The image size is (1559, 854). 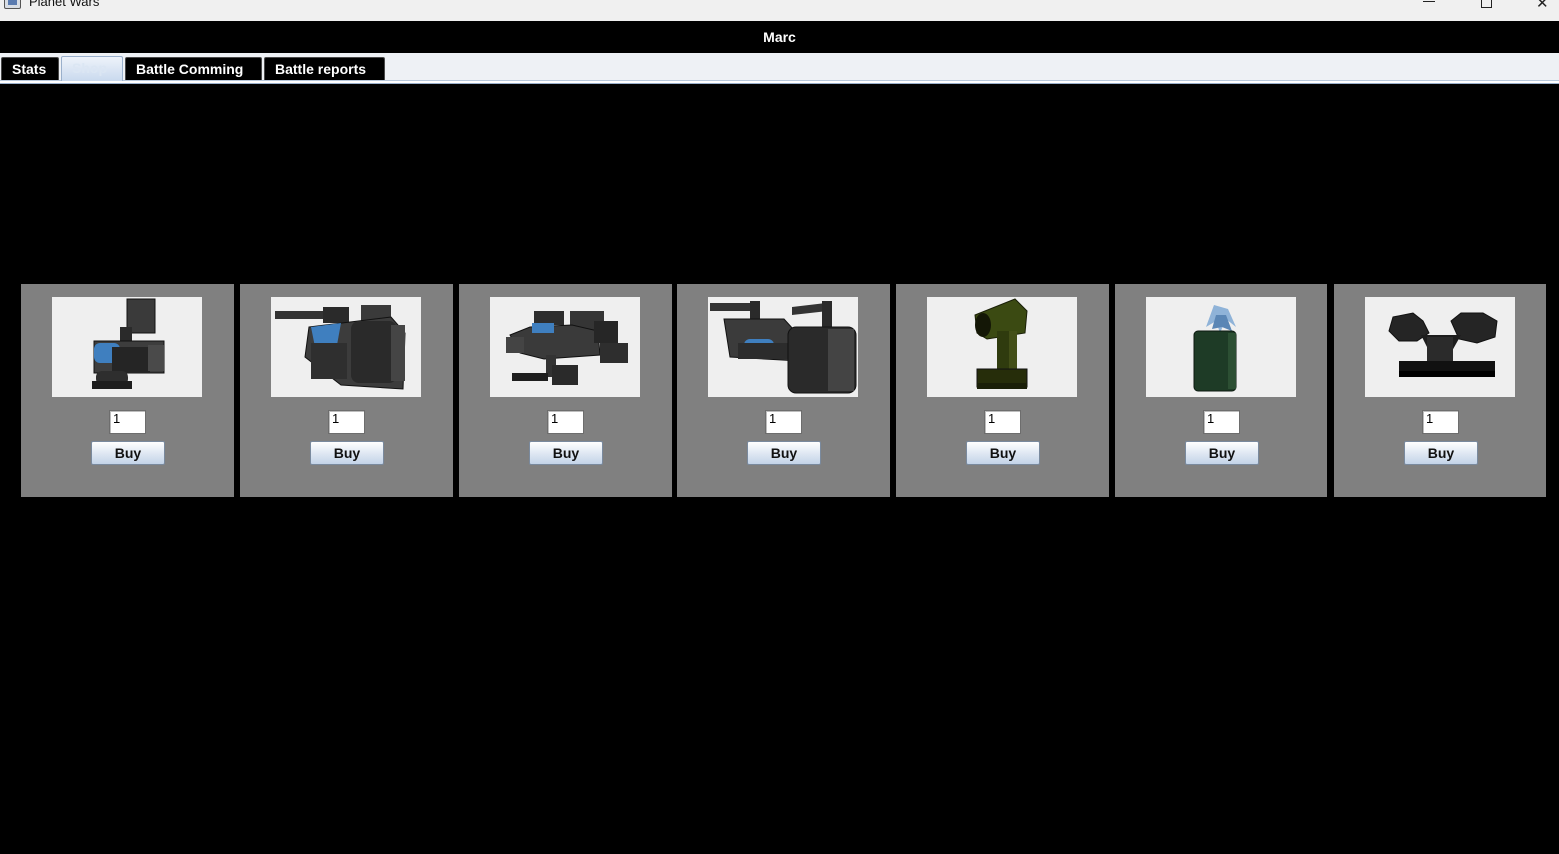 What do you see at coordinates (64, 4) in the screenshot?
I see `window-title: Planet Wars` at bounding box center [64, 4].